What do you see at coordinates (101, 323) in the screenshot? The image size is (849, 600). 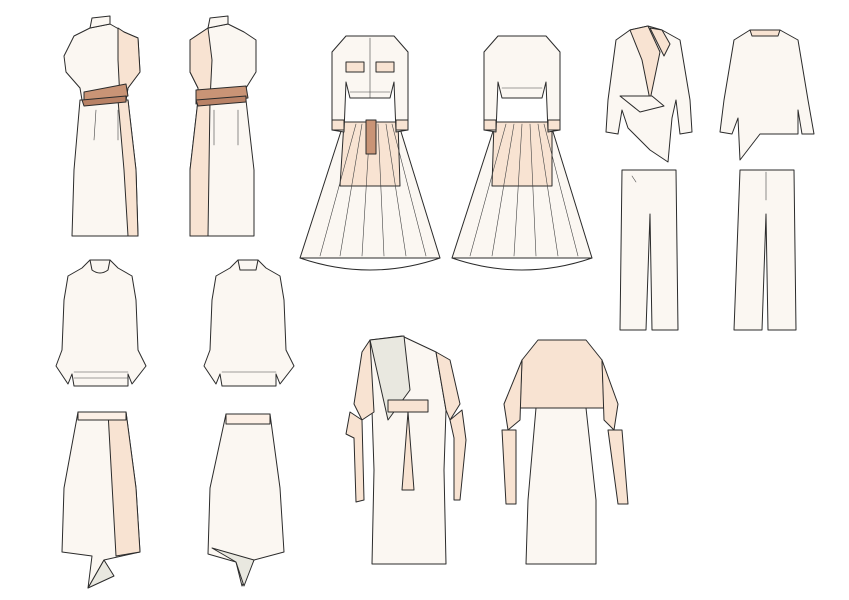 I see `top-front-sketch` at bounding box center [101, 323].